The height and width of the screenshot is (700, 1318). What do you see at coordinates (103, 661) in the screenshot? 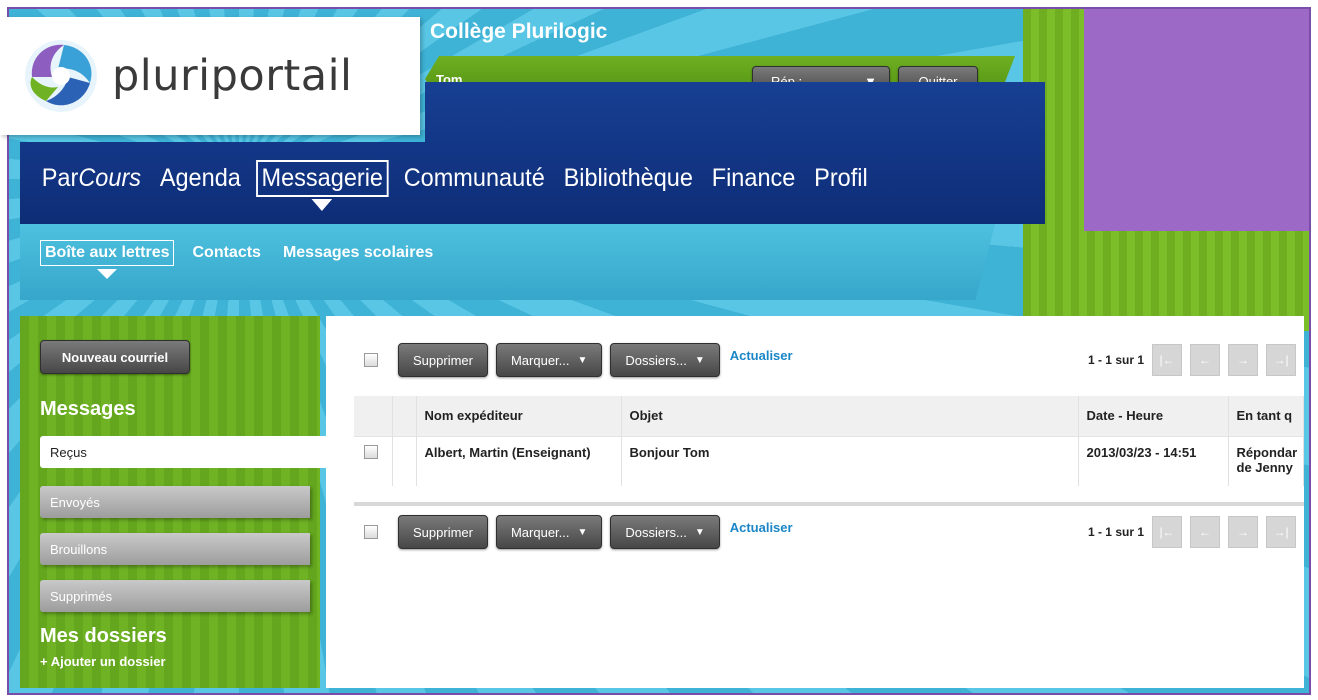
I see `add-folder-link: + Ajouter un dossier` at bounding box center [103, 661].